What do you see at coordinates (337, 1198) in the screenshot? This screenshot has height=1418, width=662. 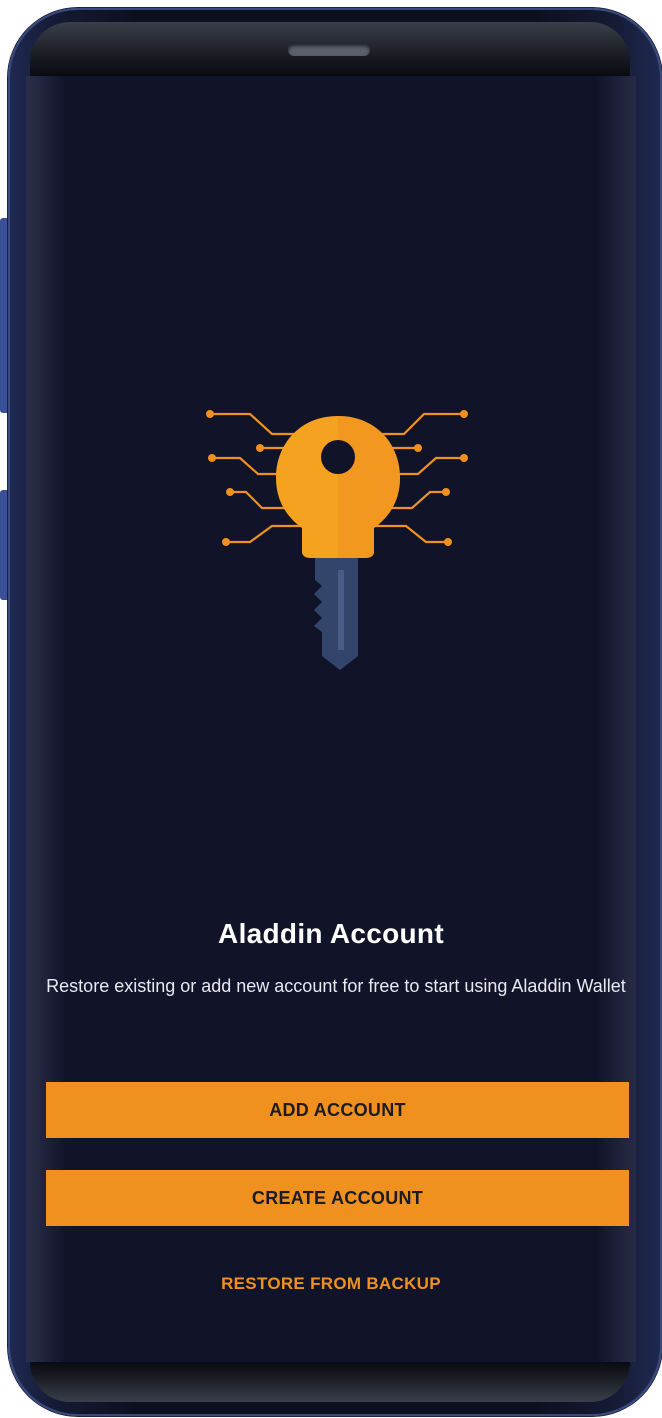 I see `create-account-button: CREATE ACCOUNT` at bounding box center [337, 1198].